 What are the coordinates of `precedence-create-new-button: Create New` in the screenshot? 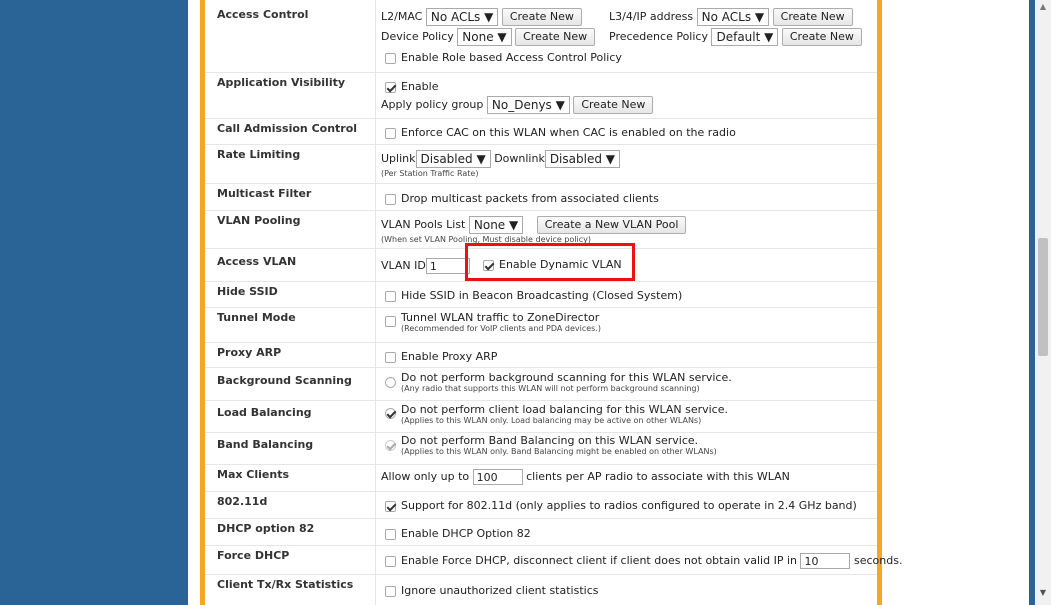 It's located at (821, 37).